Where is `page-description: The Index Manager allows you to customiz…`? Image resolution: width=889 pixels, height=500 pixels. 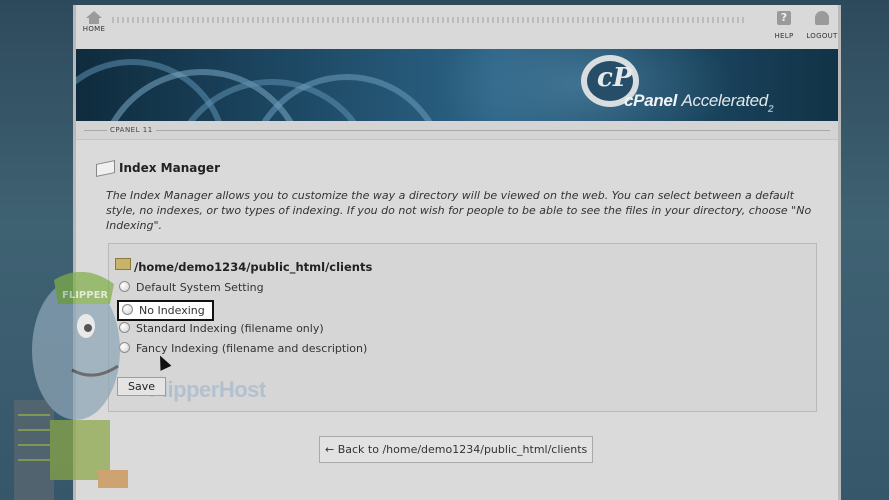
page-description: The Index Manager allows you to customiz… is located at coordinates (459, 210).